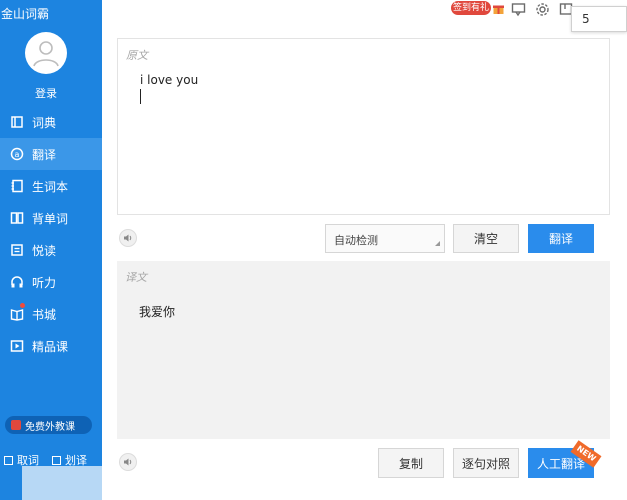 The width and height of the screenshot is (627, 500). I want to click on language-select: 自动检测, so click(385, 238).